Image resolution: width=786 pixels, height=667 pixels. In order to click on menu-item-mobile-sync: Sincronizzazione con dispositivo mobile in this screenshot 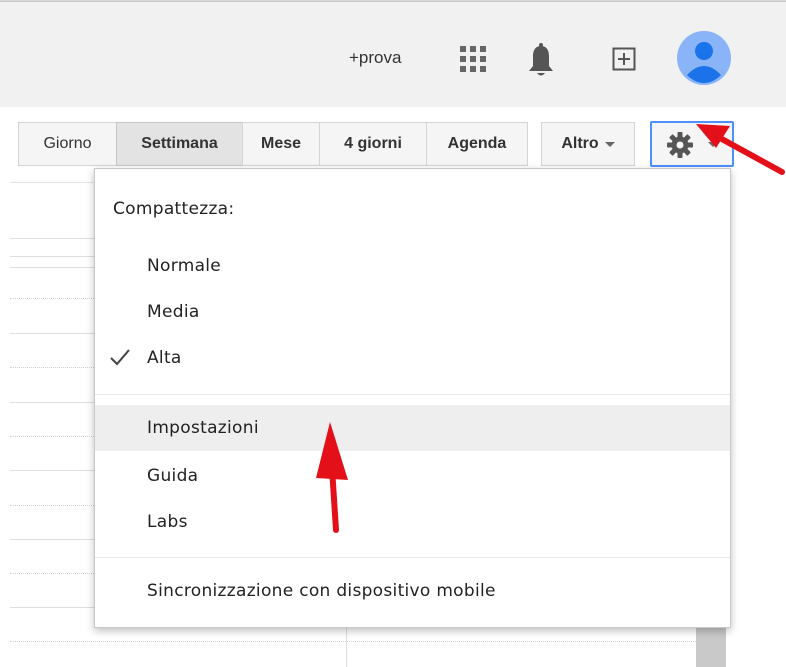, I will do `click(412, 591)`.